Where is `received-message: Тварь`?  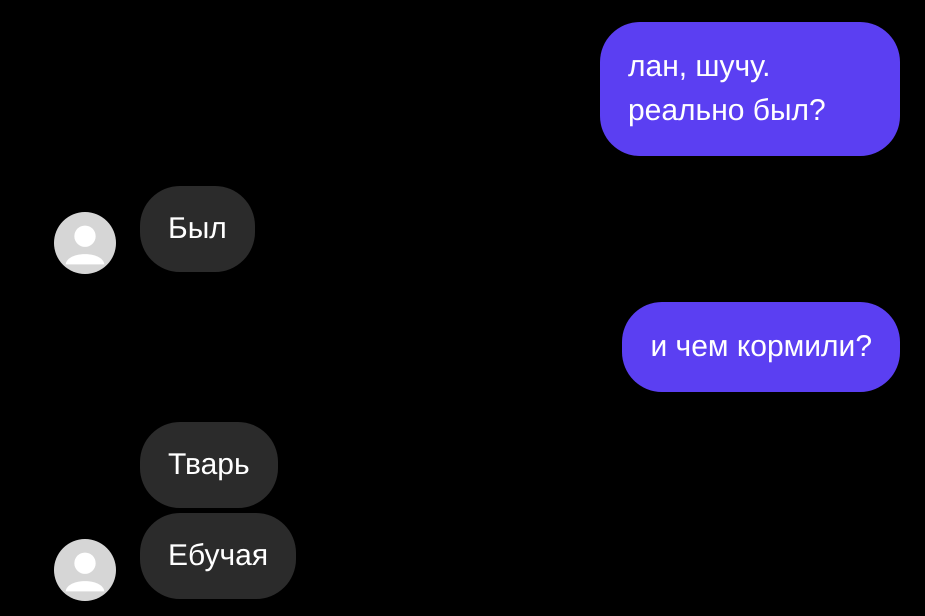
received-message: Тварь is located at coordinates (209, 465).